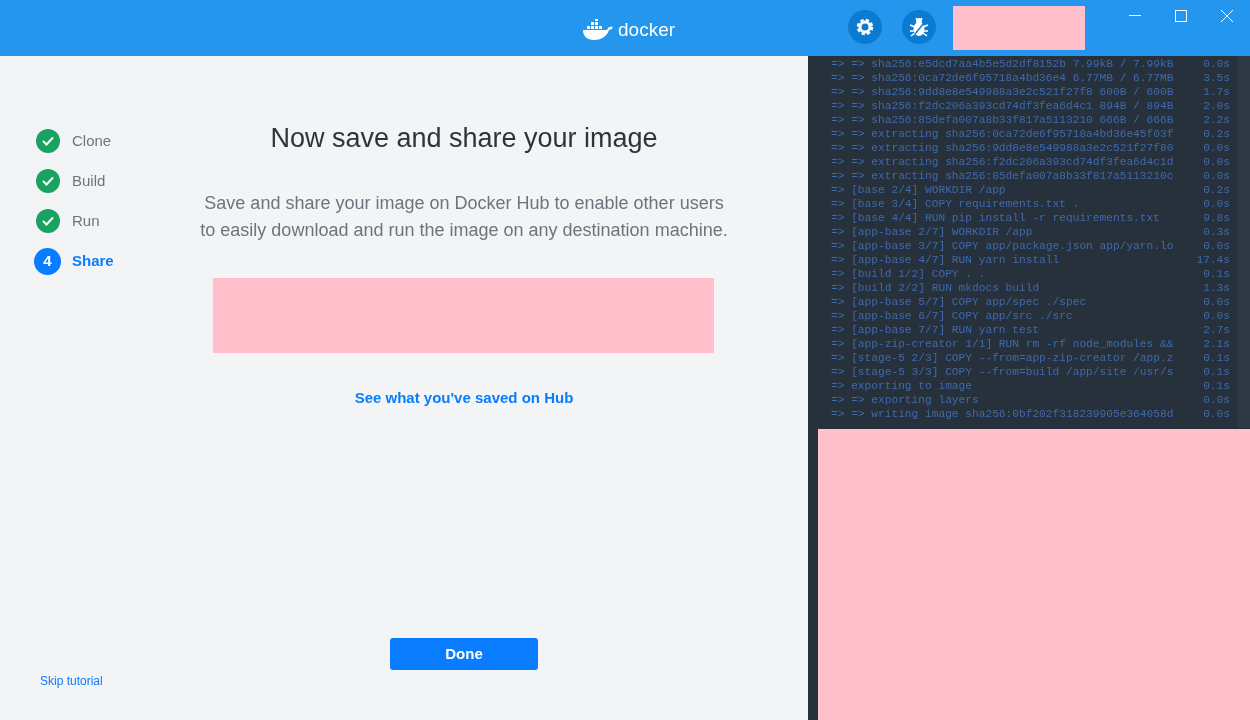  I want to click on log-line: => => extracting sha256:85defa007a8b33f817a5113210c, so click(1002, 176).